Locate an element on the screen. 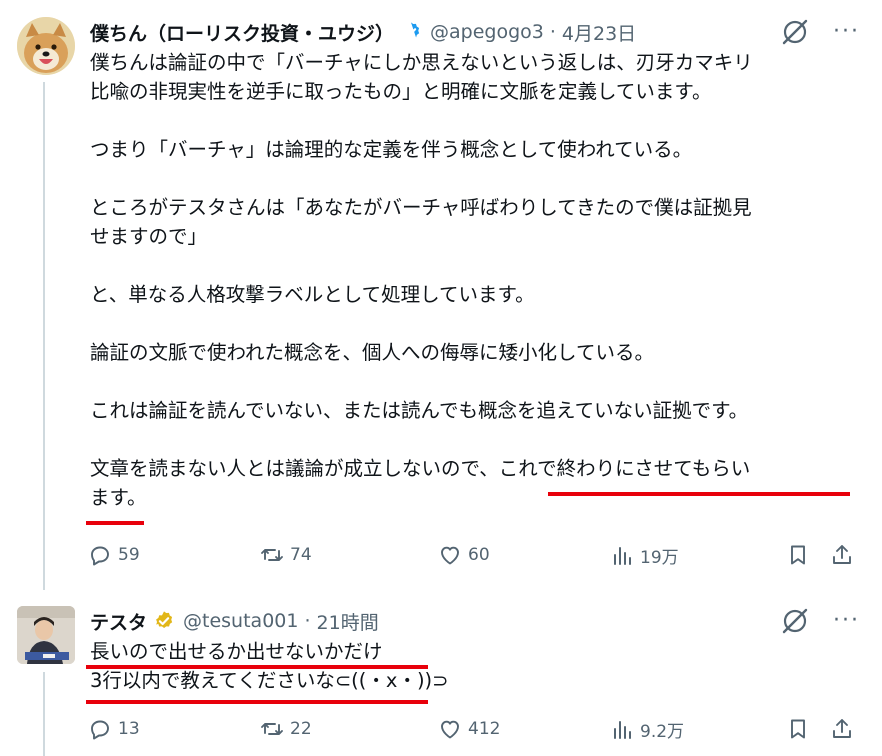  retweet-count: 22 is located at coordinates (301, 729).